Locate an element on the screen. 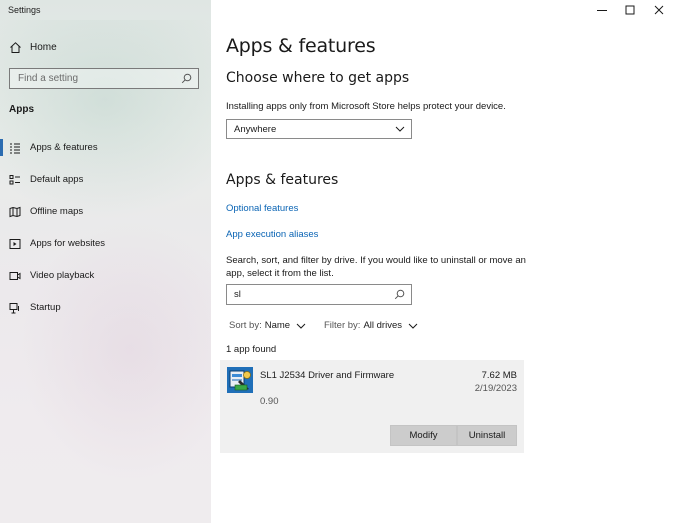 The height and width of the screenshot is (523, 673). sidebar-item-default-apps: Default apps is located at coordinates (105, 180).